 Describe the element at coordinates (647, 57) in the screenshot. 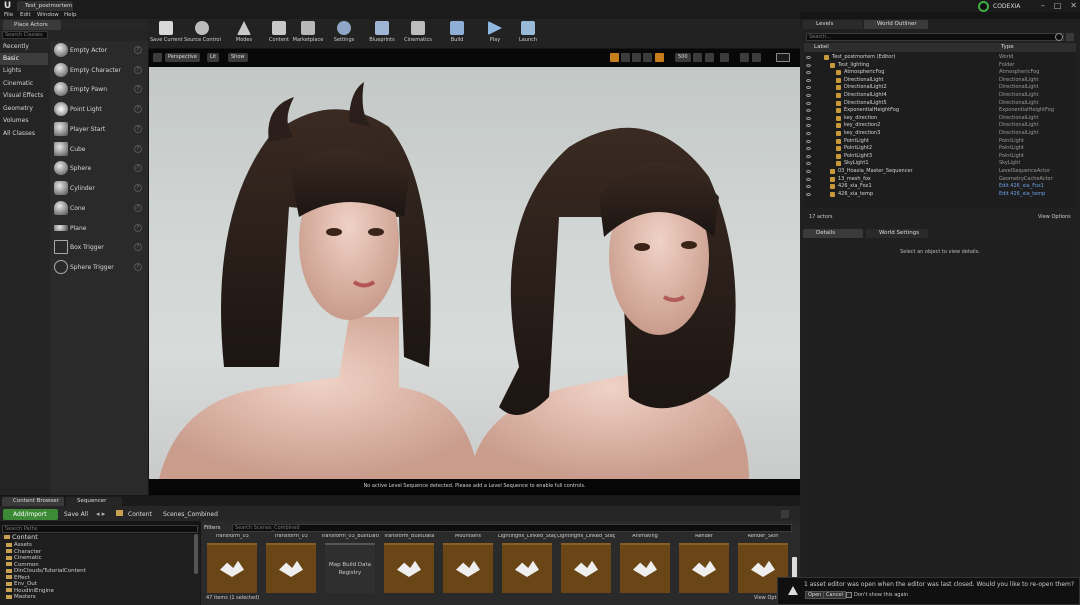

I see `world-local-icon` at that location.